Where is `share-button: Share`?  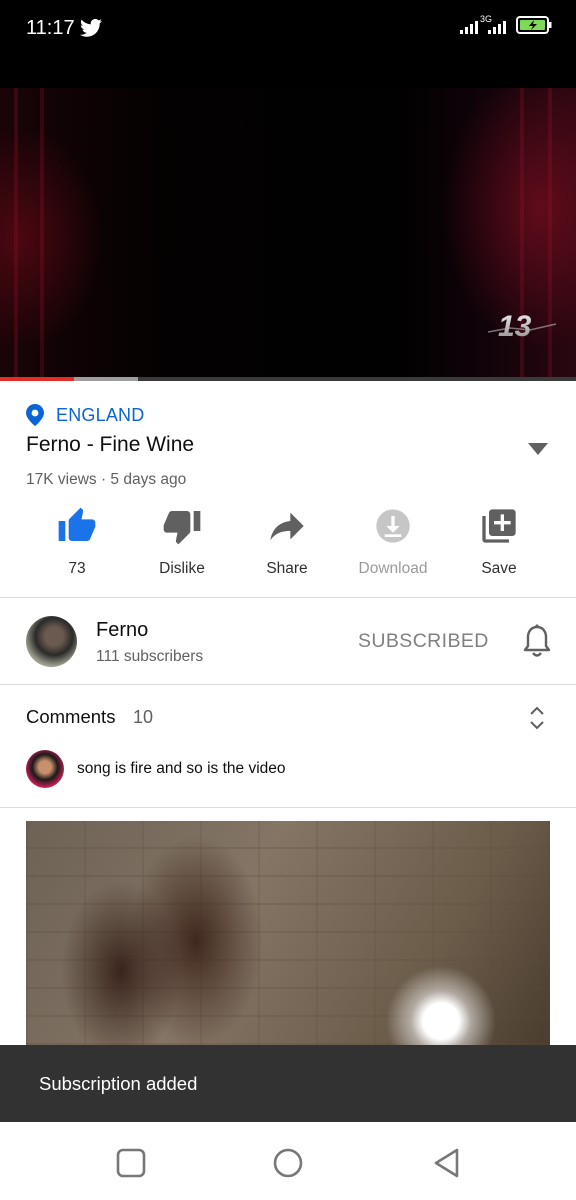 share-button: Share is located at coordinates (287, 542).